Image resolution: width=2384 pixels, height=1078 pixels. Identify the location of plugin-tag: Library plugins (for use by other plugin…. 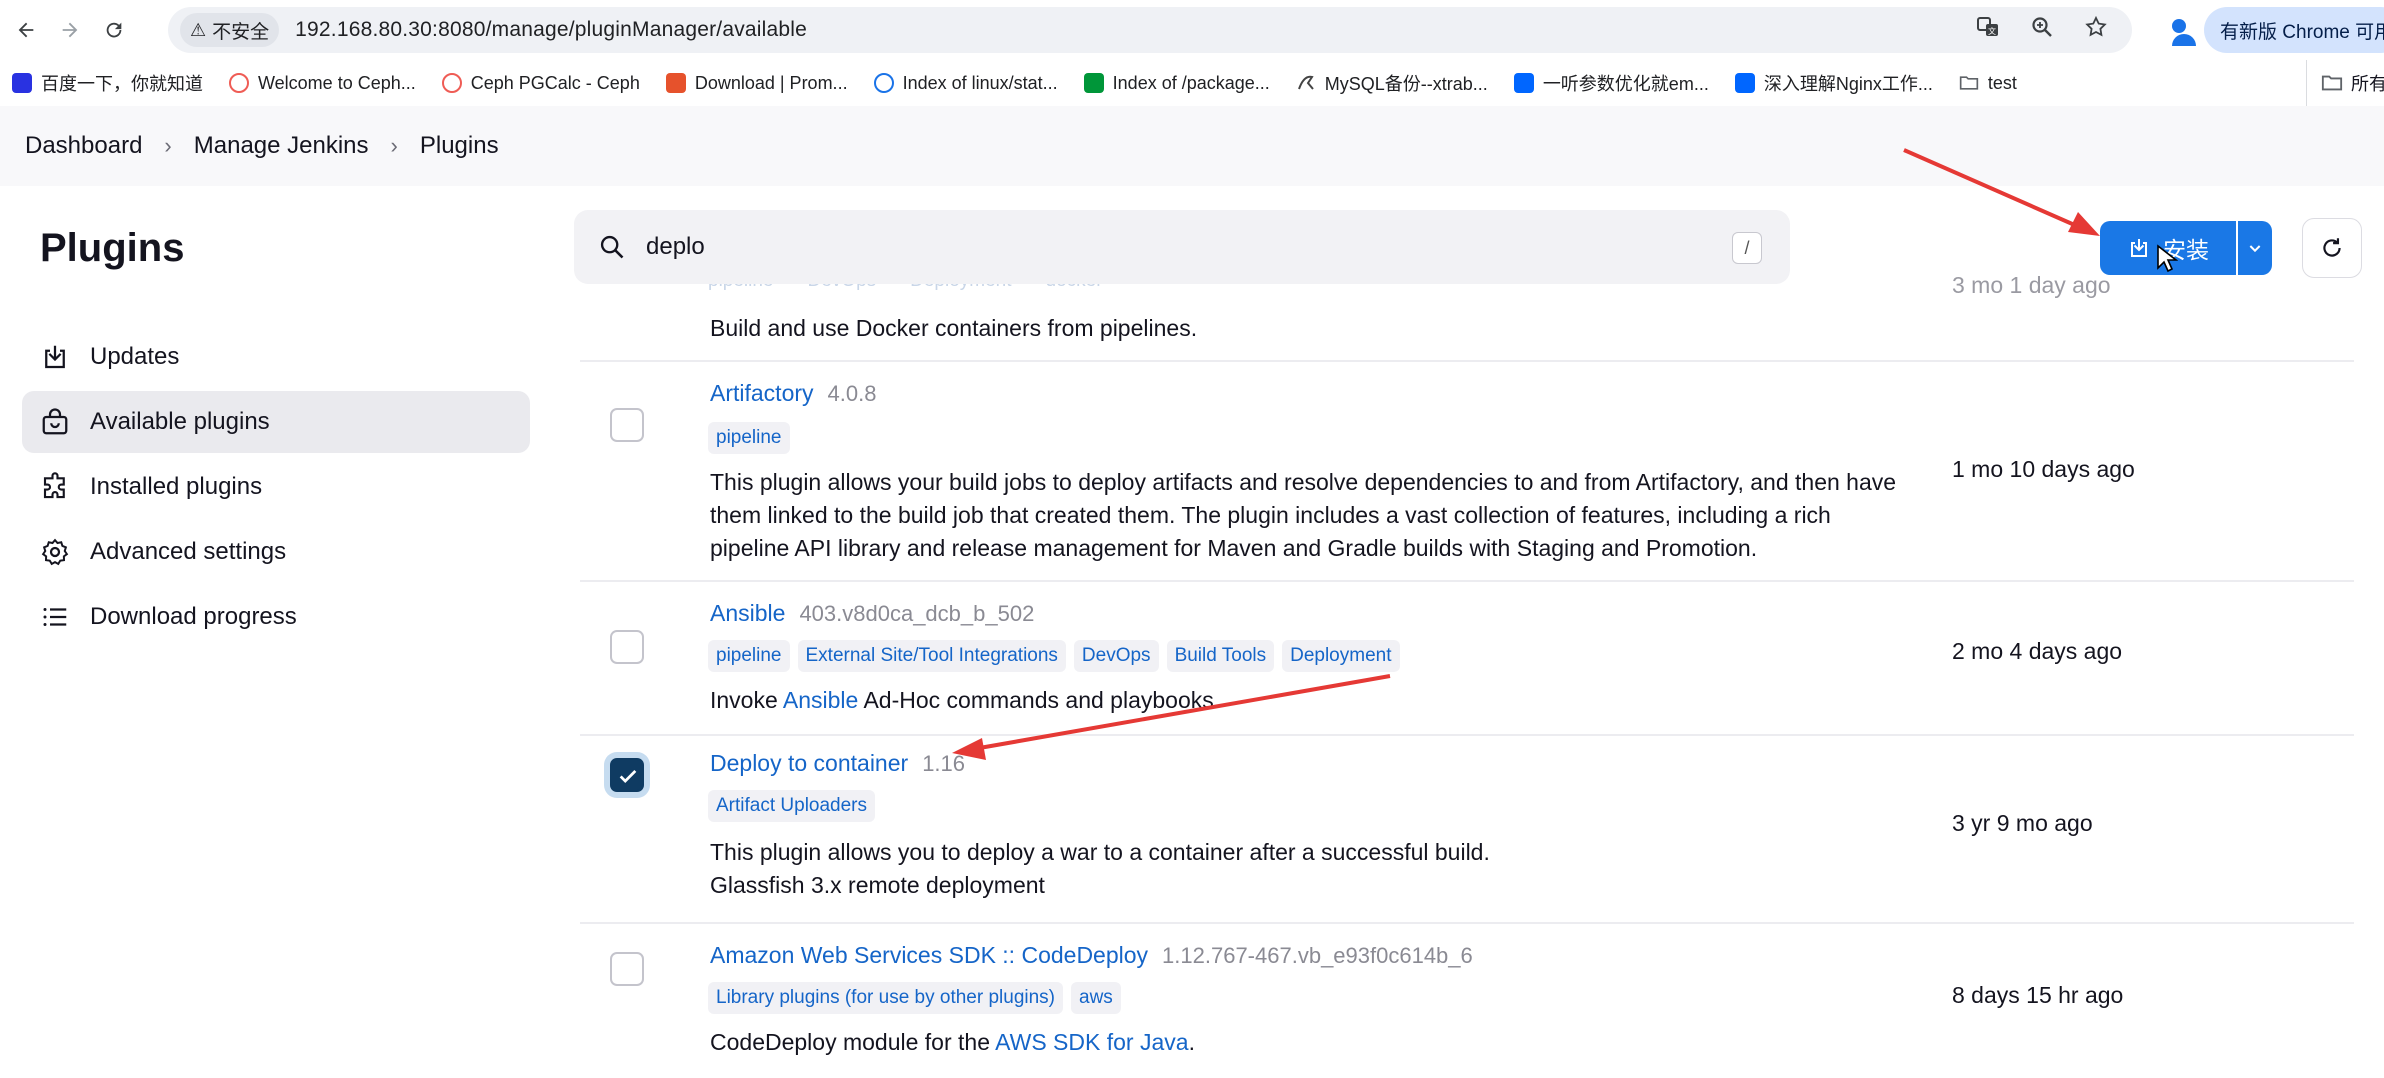
(886, 998).